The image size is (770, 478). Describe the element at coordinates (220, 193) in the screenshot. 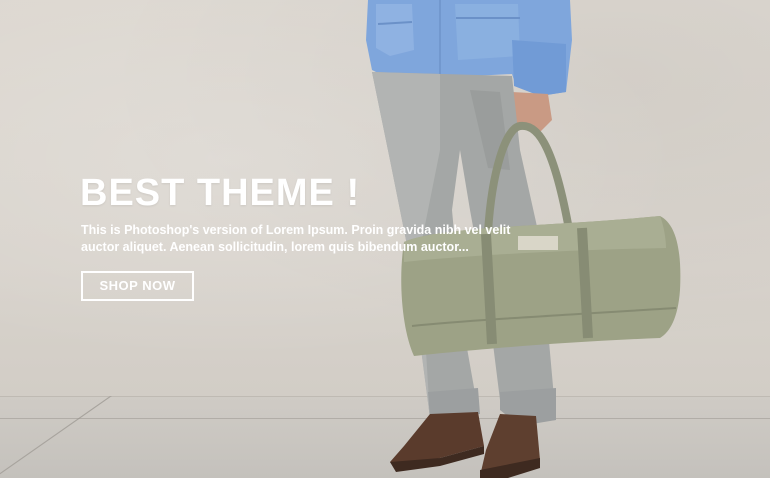

I see `hero-title: BEST THEME !` at that location.